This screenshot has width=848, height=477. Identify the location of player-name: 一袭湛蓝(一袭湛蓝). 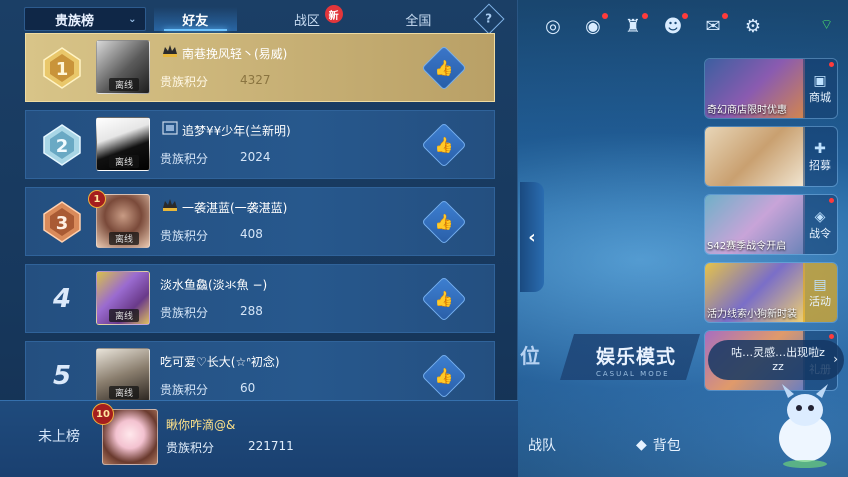
(235, 208).